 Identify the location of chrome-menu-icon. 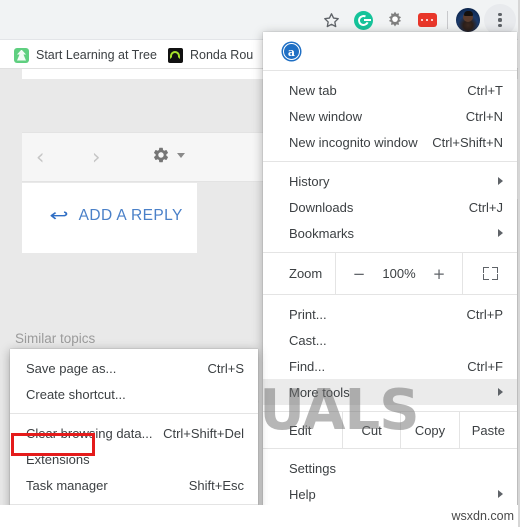
(500, 20).